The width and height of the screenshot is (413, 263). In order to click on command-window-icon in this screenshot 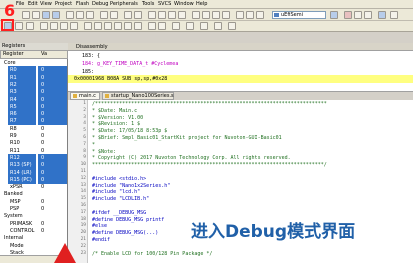, I will do `click(98, 26)`.